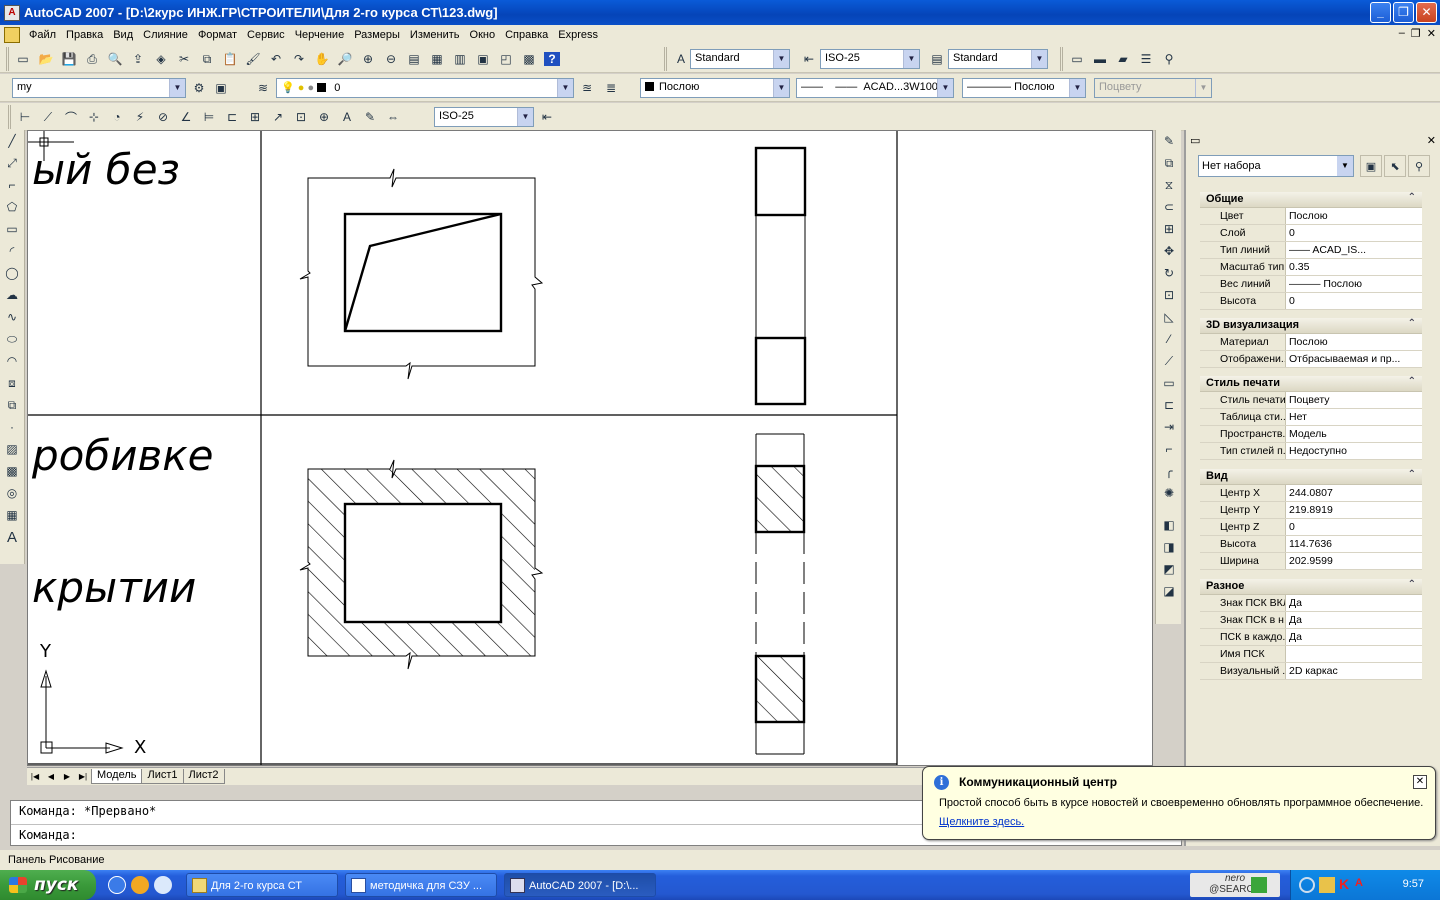 Image resolution: width=1440 pixels, height=900 pixels. Describe the element at coordinates (937, 59) in the screenshot. I see `table-style-icon: ▤` at that location.